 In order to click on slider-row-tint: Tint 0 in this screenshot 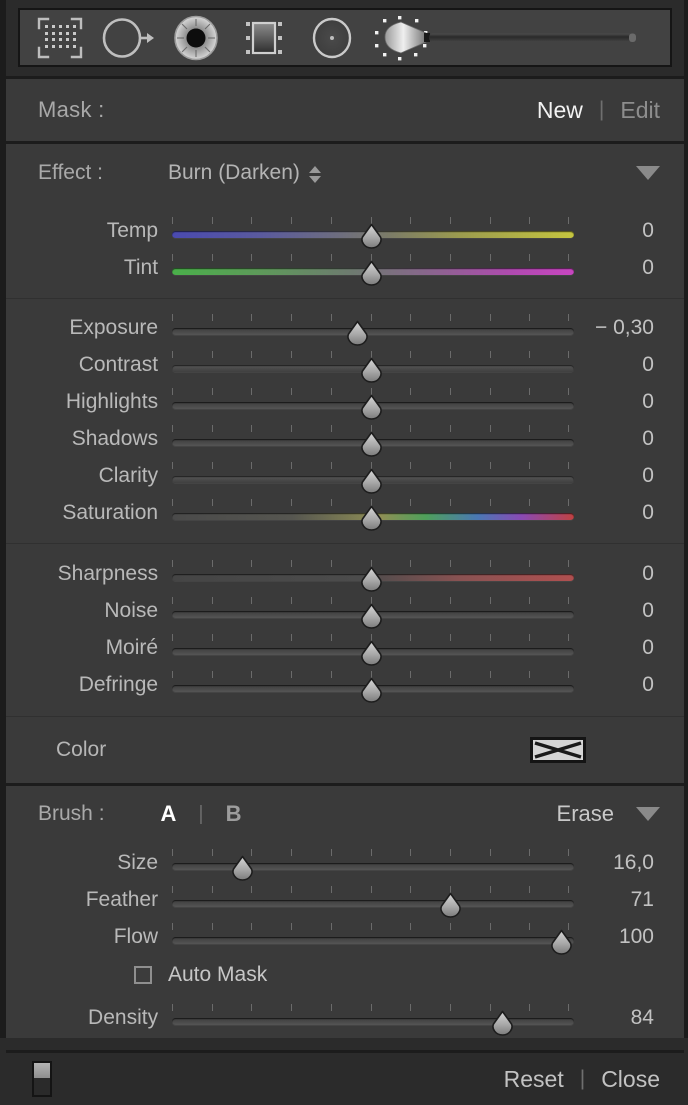, I will do `click(333, 267)`.